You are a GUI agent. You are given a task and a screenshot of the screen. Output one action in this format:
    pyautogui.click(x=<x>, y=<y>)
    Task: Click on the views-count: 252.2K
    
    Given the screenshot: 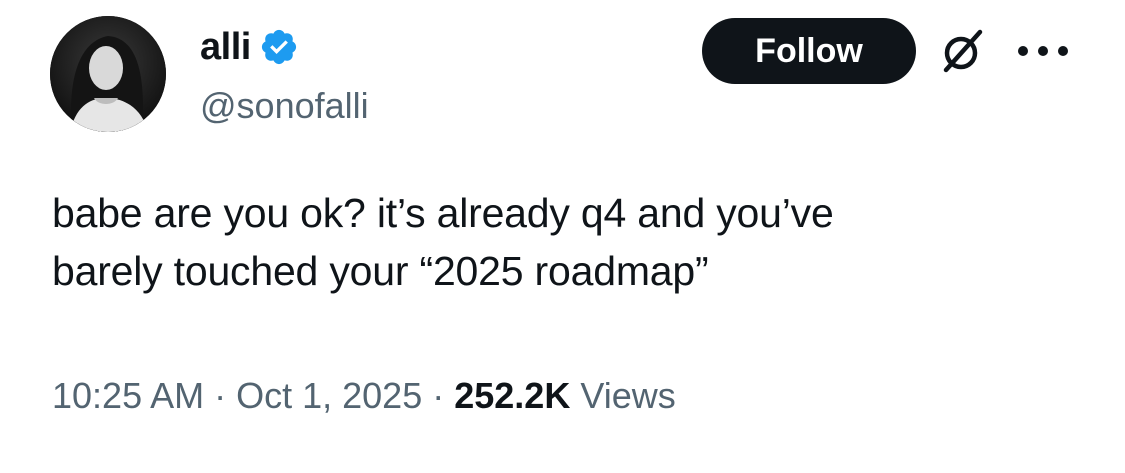 What is the action you would take?
    pyautogui.click(x=512, y=395)
    